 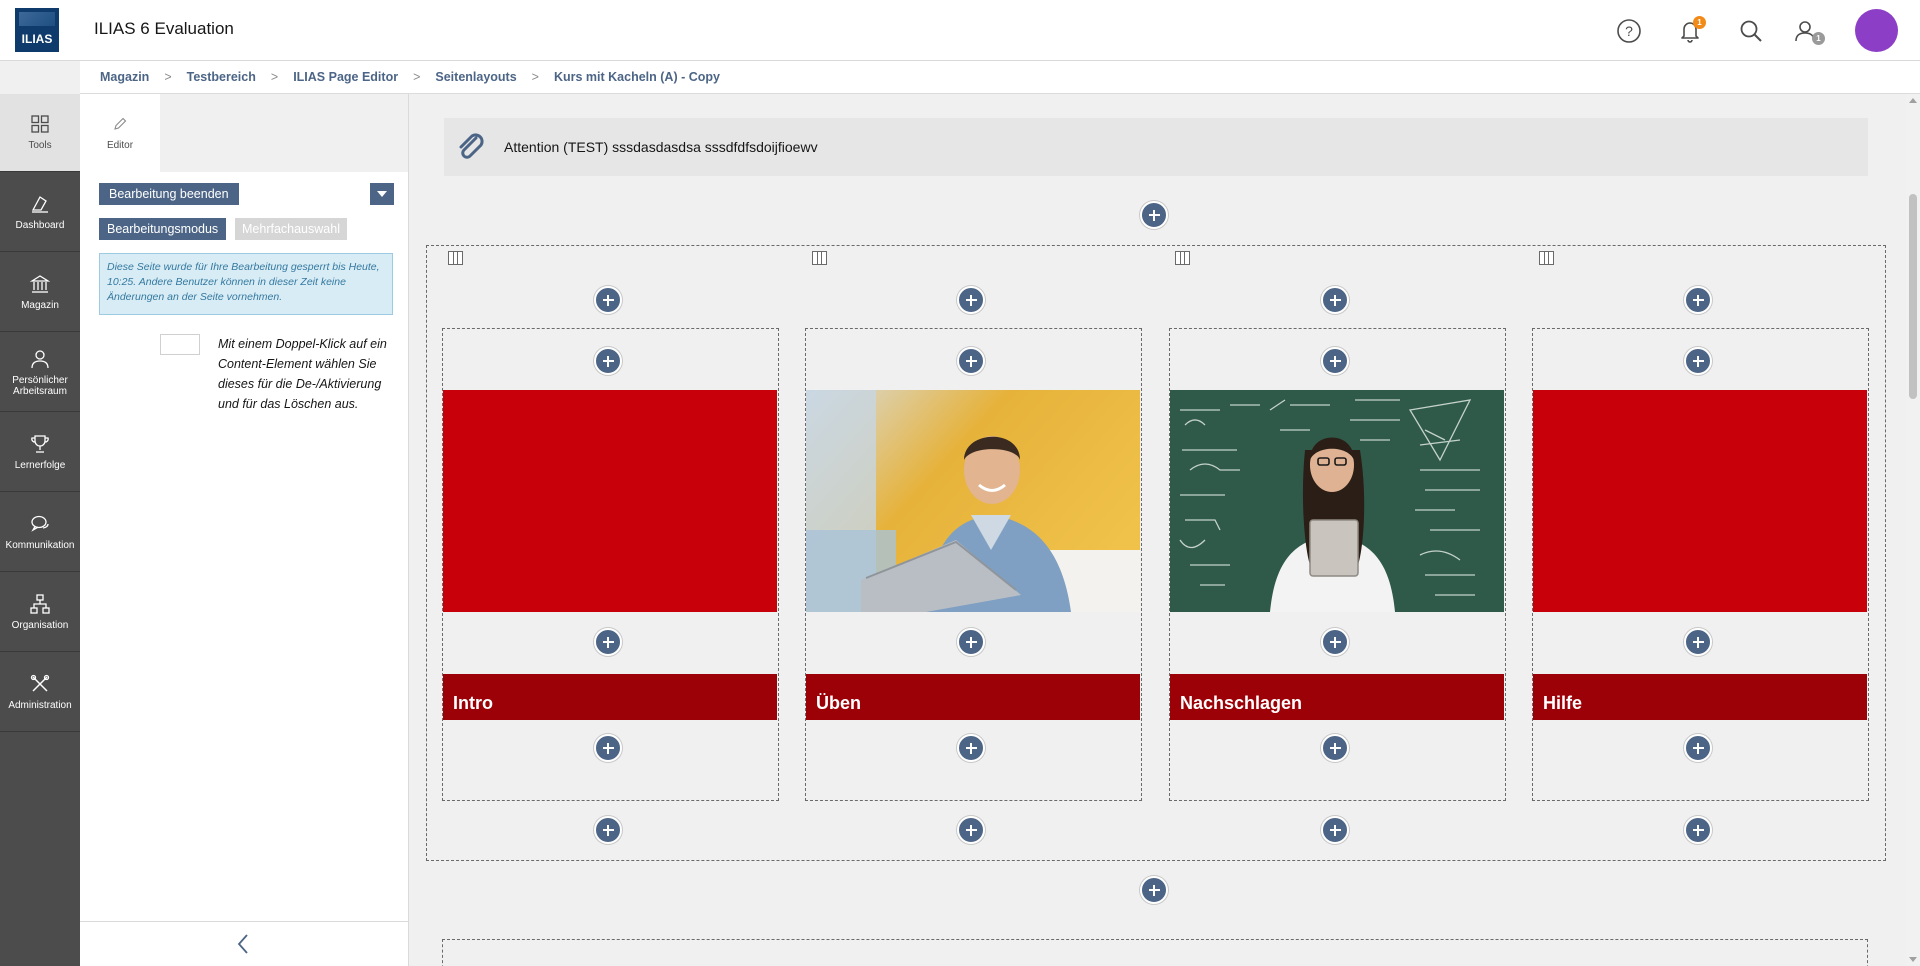 I want to click on finish-editing-button: Bearbeitung beenden, so click(x=169, y=194).